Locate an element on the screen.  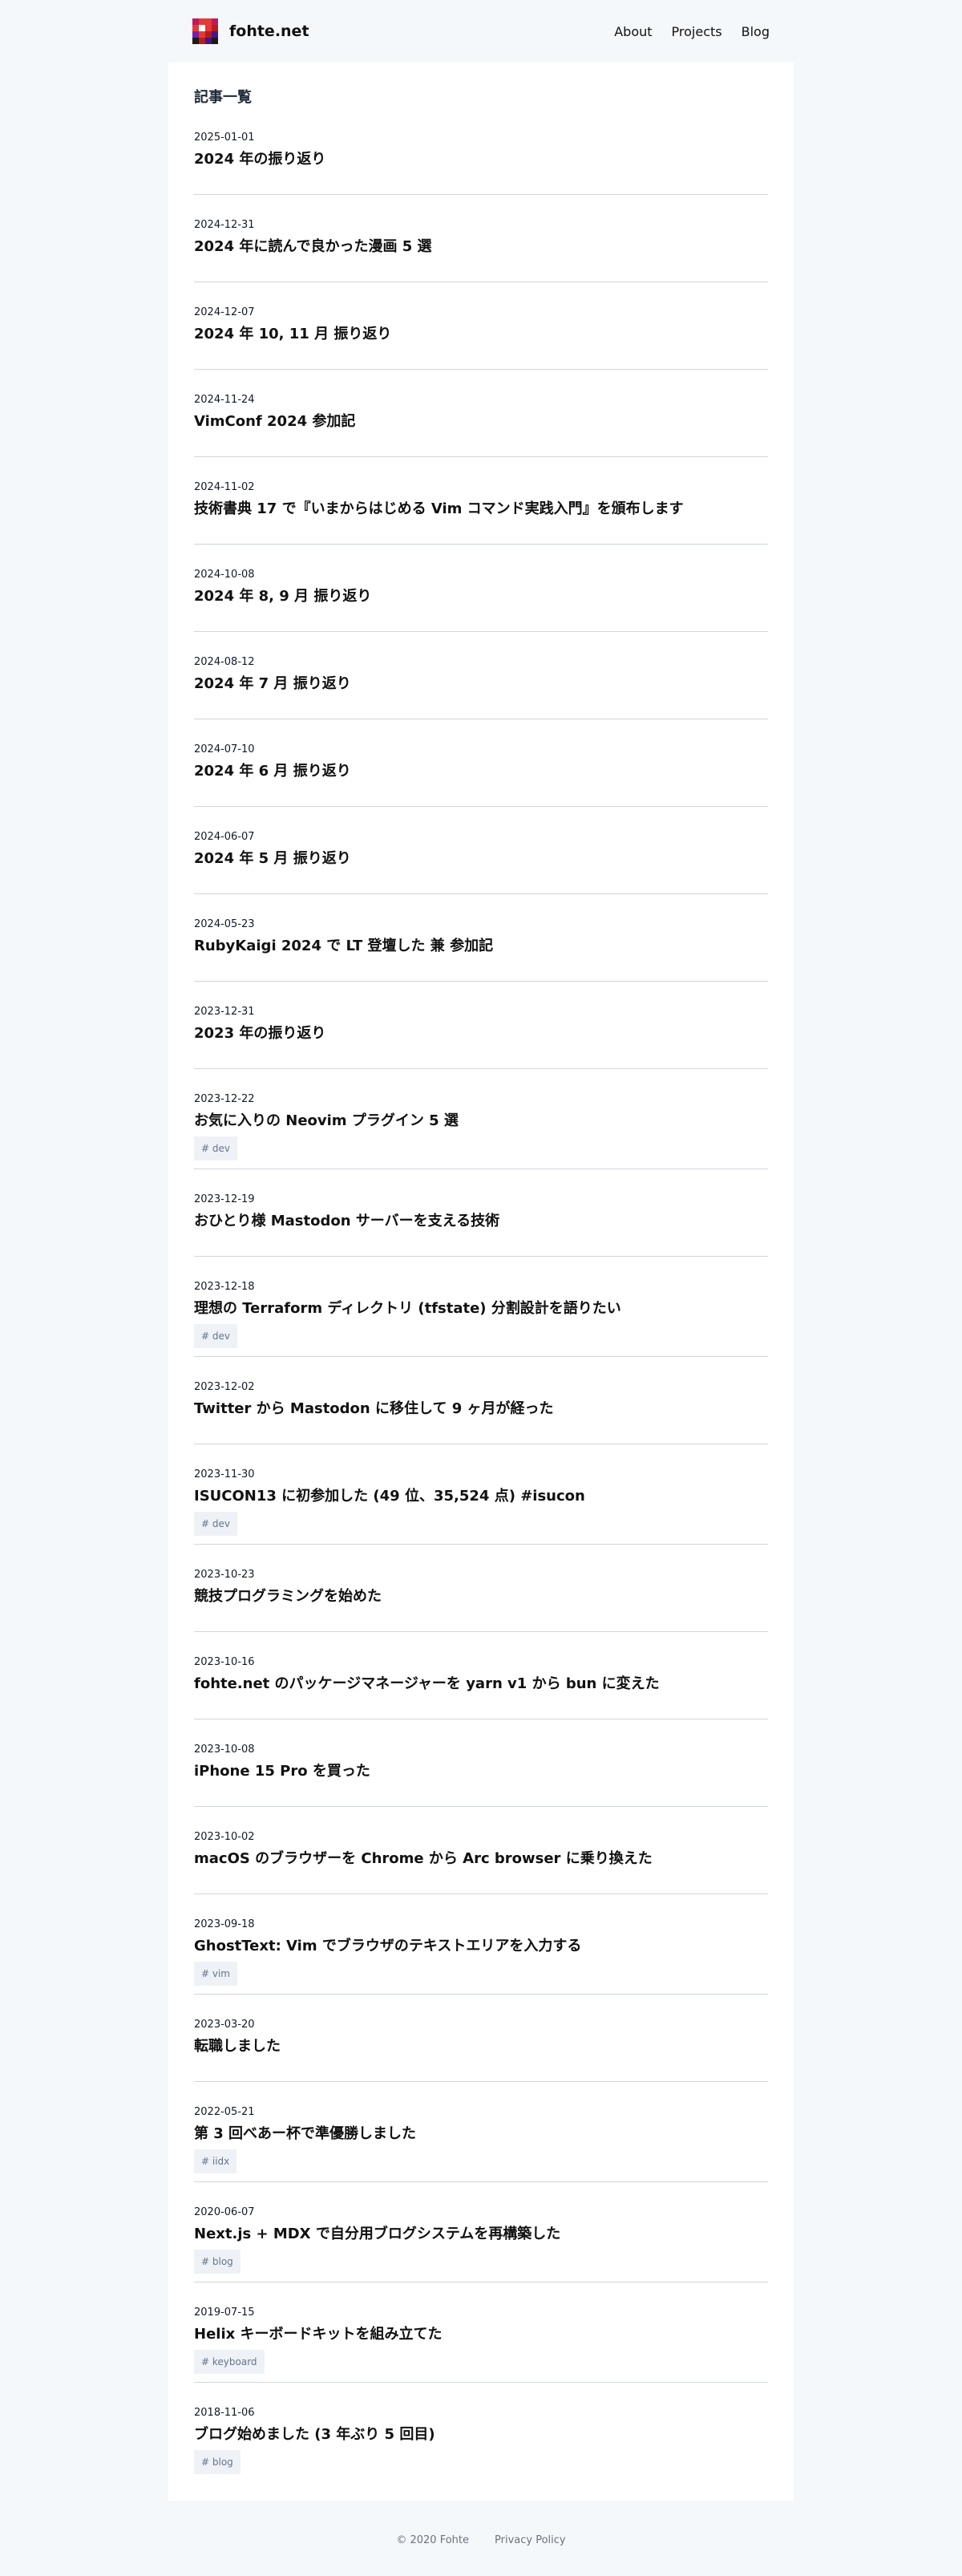
post-date: 2023-11-30 is located at coordinates (224, 1474).